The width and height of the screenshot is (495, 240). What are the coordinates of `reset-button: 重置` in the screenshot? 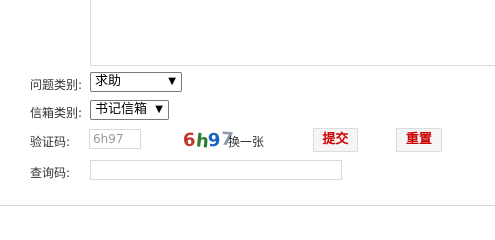 It's located at (419, 140).